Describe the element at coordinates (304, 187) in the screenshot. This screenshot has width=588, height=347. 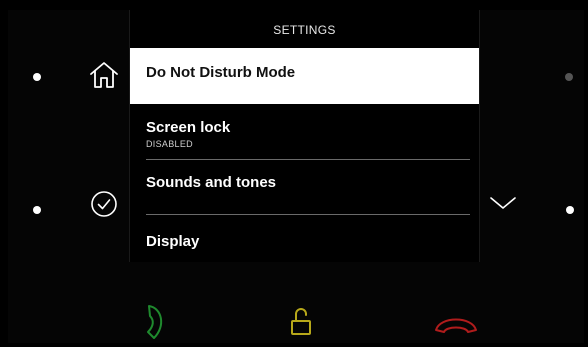
I see `menu-item-sounds-and-tones: Sounds and tones` at that location.